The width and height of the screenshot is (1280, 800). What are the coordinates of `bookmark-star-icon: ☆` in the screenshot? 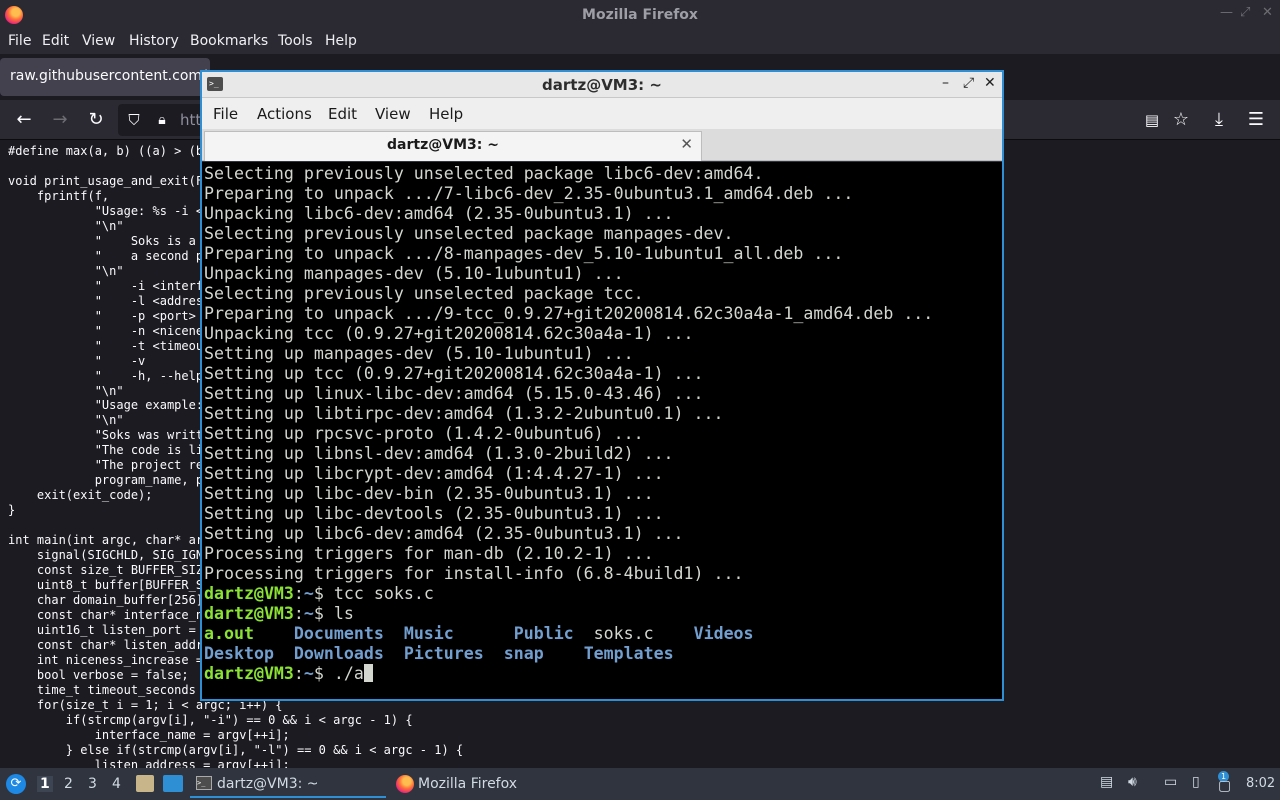 It's located at (1181, 120).